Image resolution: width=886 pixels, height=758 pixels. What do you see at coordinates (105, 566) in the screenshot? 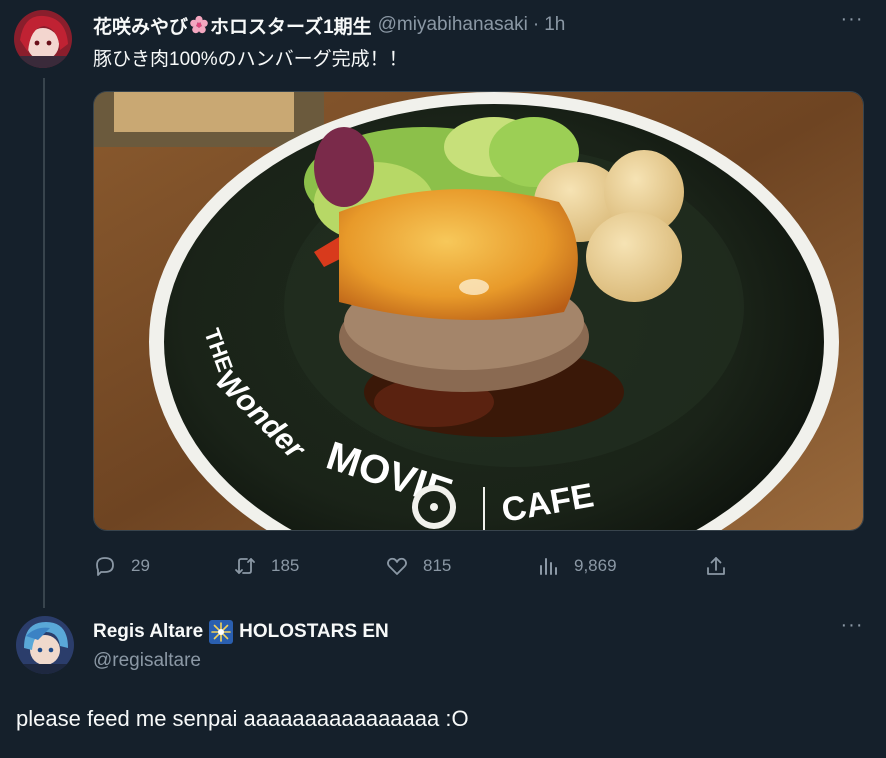
I see `reply-icon` at bounding box center [105, 566].